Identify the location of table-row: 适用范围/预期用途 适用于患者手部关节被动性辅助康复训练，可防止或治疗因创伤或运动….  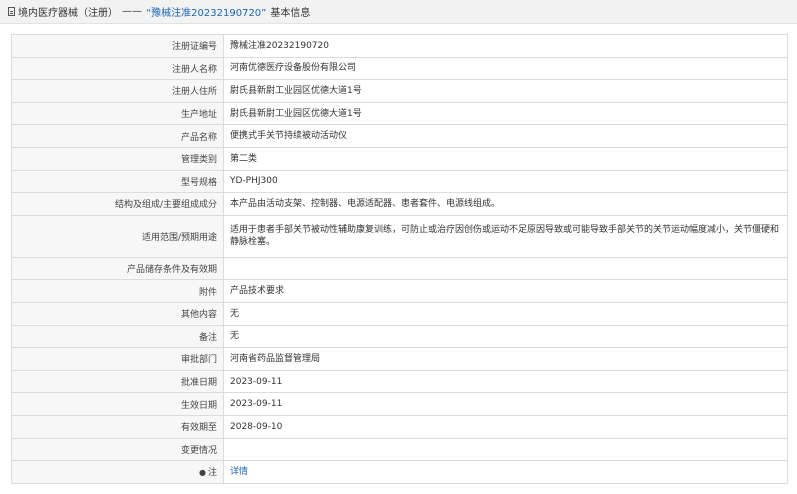
(399, 236).